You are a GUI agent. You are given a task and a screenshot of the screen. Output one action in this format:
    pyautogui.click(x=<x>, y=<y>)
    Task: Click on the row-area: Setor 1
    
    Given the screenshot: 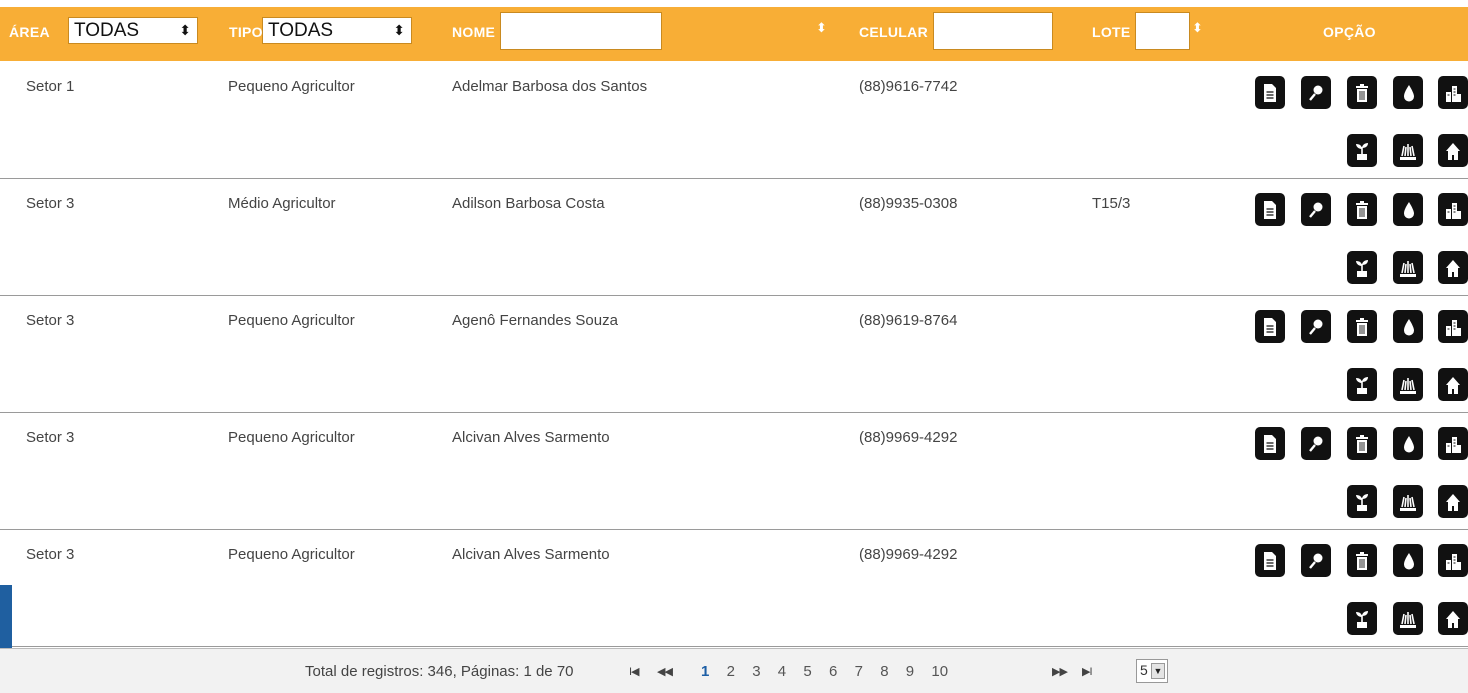 What is the action you would take?
    pyautogui.click(x=50, y=86)
    